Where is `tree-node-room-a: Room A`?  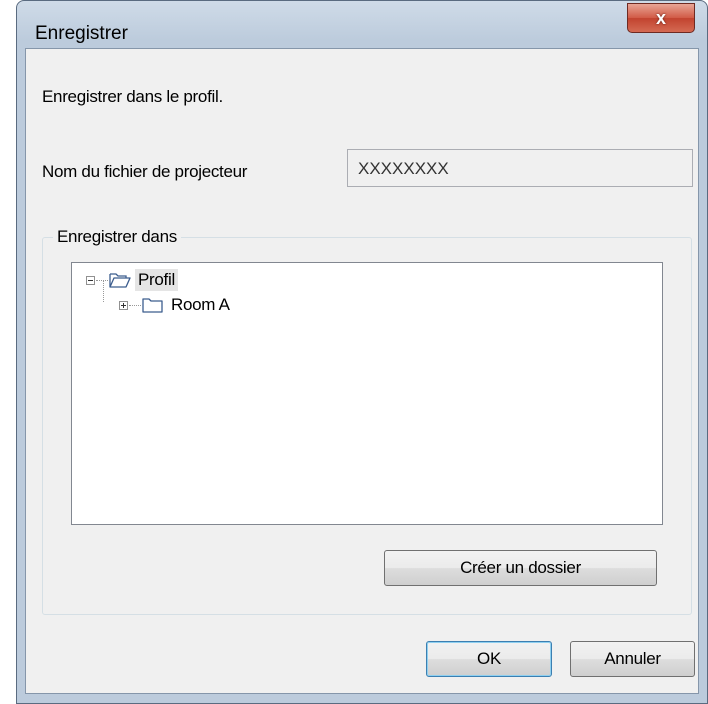
tree-node-room-a: Room A is located at coordinates (176, 305).